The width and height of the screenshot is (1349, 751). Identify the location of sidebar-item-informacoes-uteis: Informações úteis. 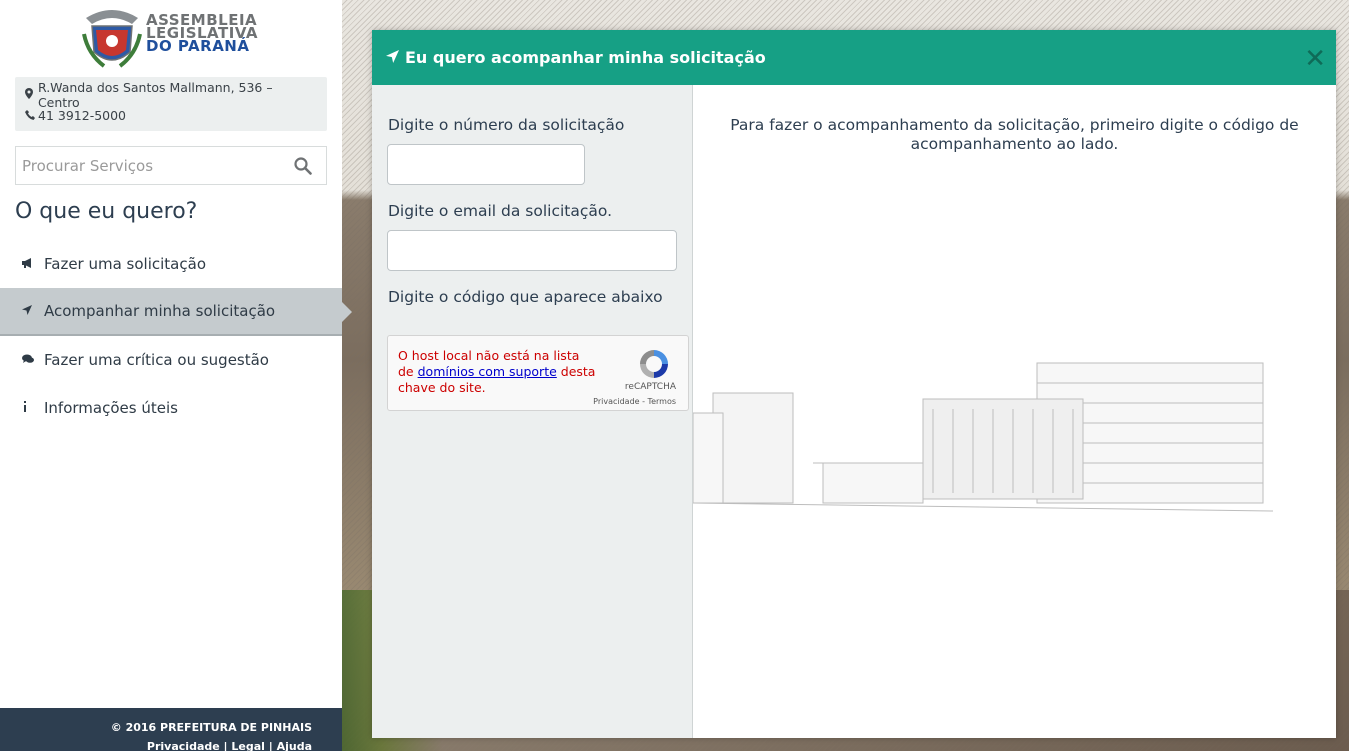
(171, 408).